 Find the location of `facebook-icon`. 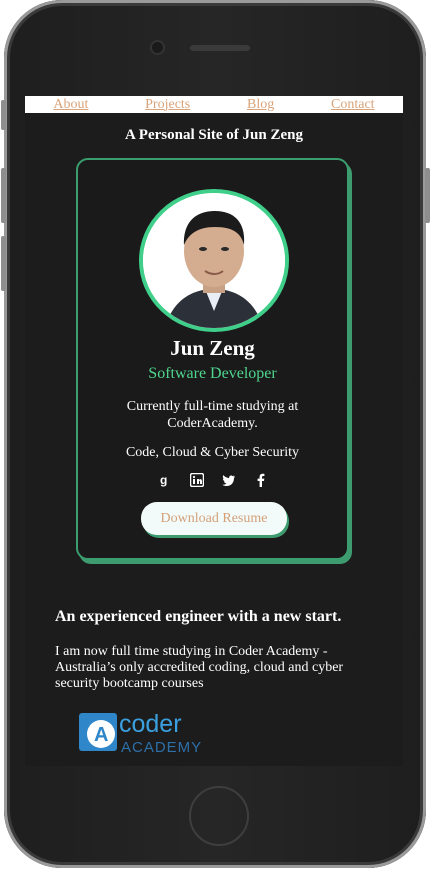

facebook-icon is located at coordinates (261, 480).